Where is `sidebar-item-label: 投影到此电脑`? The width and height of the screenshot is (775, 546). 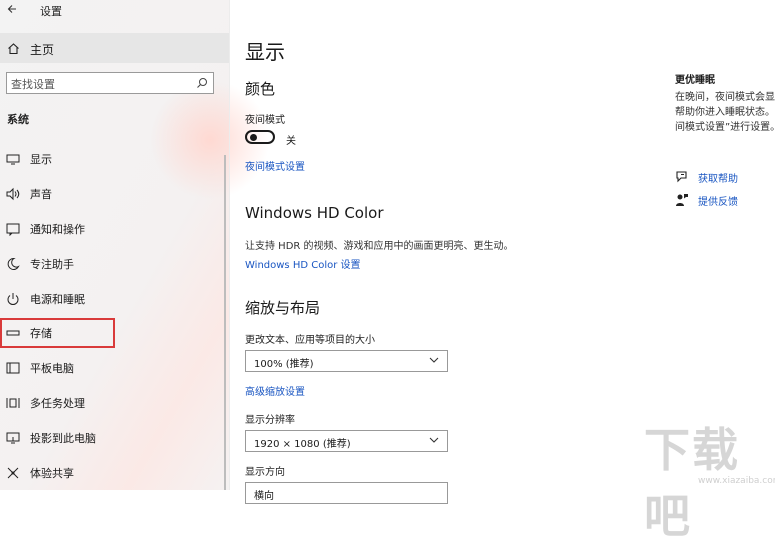
sidebar-item-label: 投影到此电脑 is located at coordinates (63, 438).